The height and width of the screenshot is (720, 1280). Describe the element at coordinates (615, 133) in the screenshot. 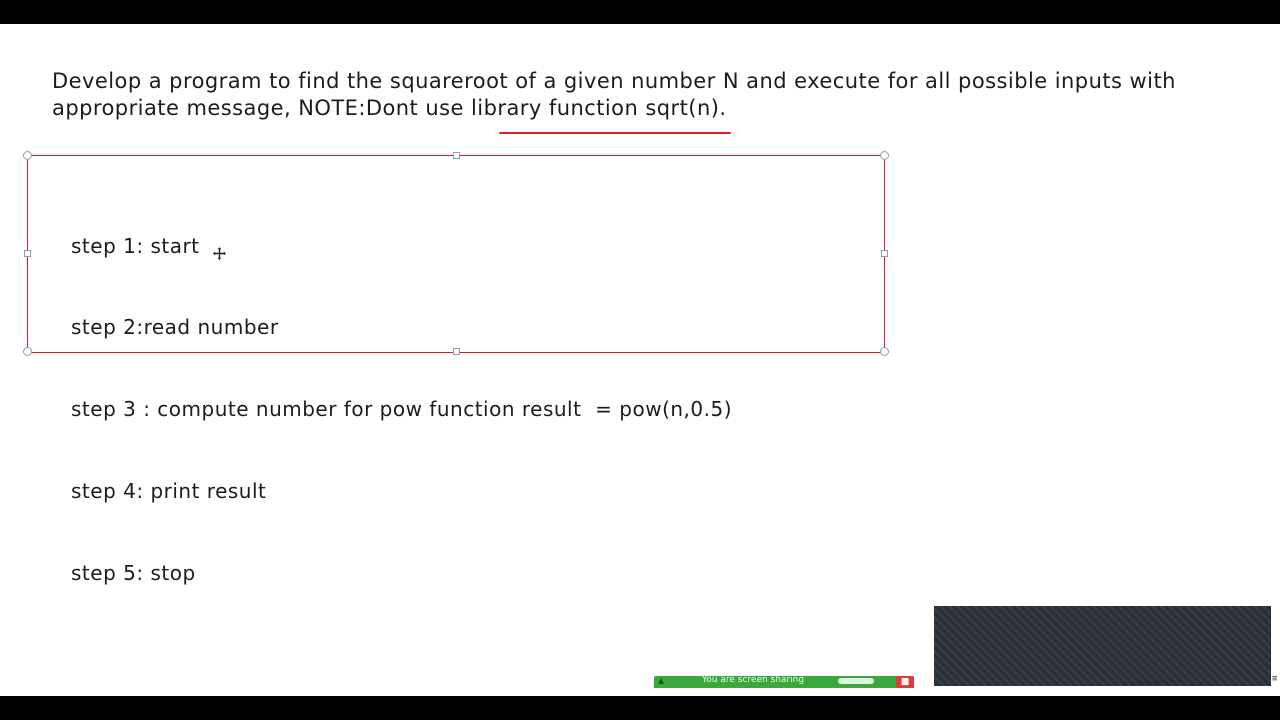

I see `ink-underline-annotation` at that location.